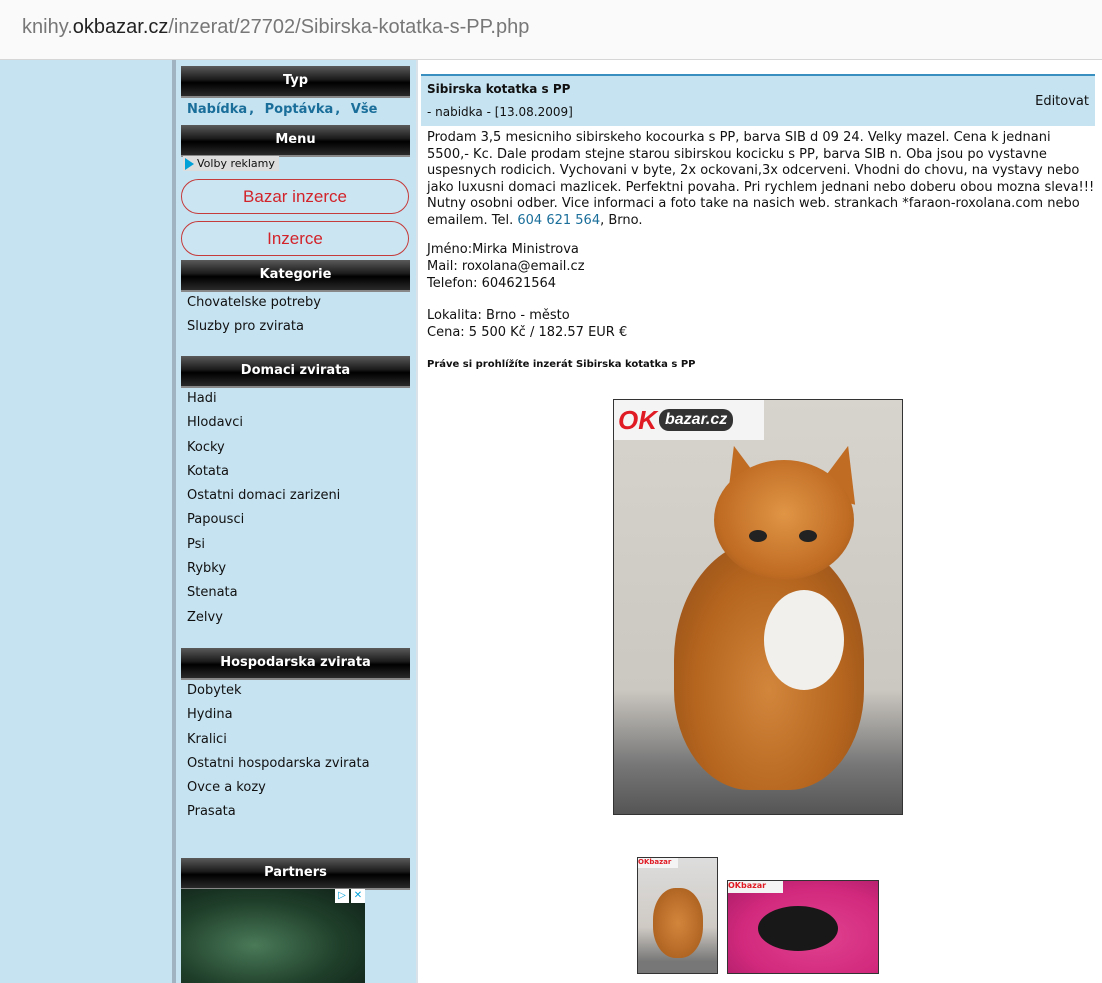 This screenshot has height=983, width=1102. Describe the element at coordinates (758, 607) in the screenshot. I see `main-photo: OK bazar.cz` at that location.